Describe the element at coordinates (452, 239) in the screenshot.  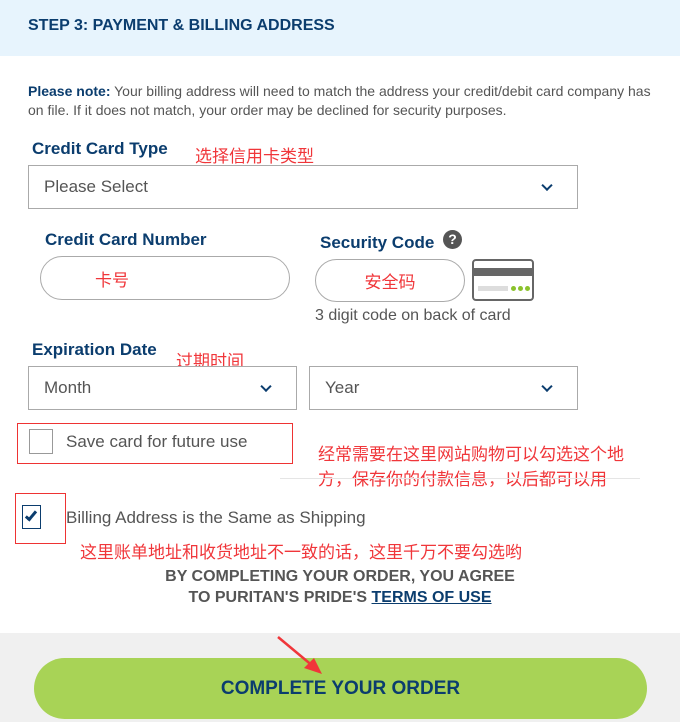
I see `help-icon: ?` at that location.